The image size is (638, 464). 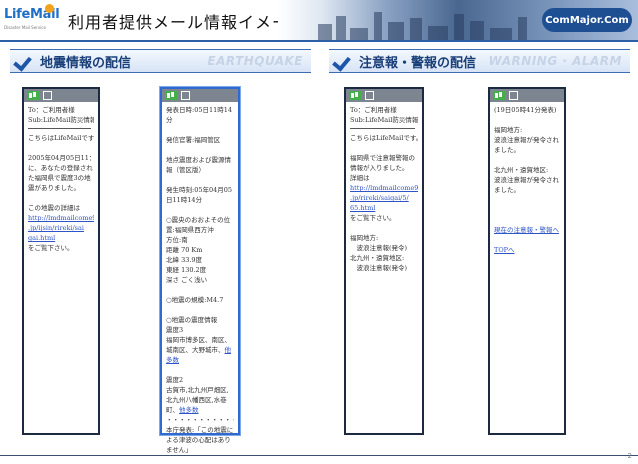 I want to click on footer-rule, so click(x=319, y=455).